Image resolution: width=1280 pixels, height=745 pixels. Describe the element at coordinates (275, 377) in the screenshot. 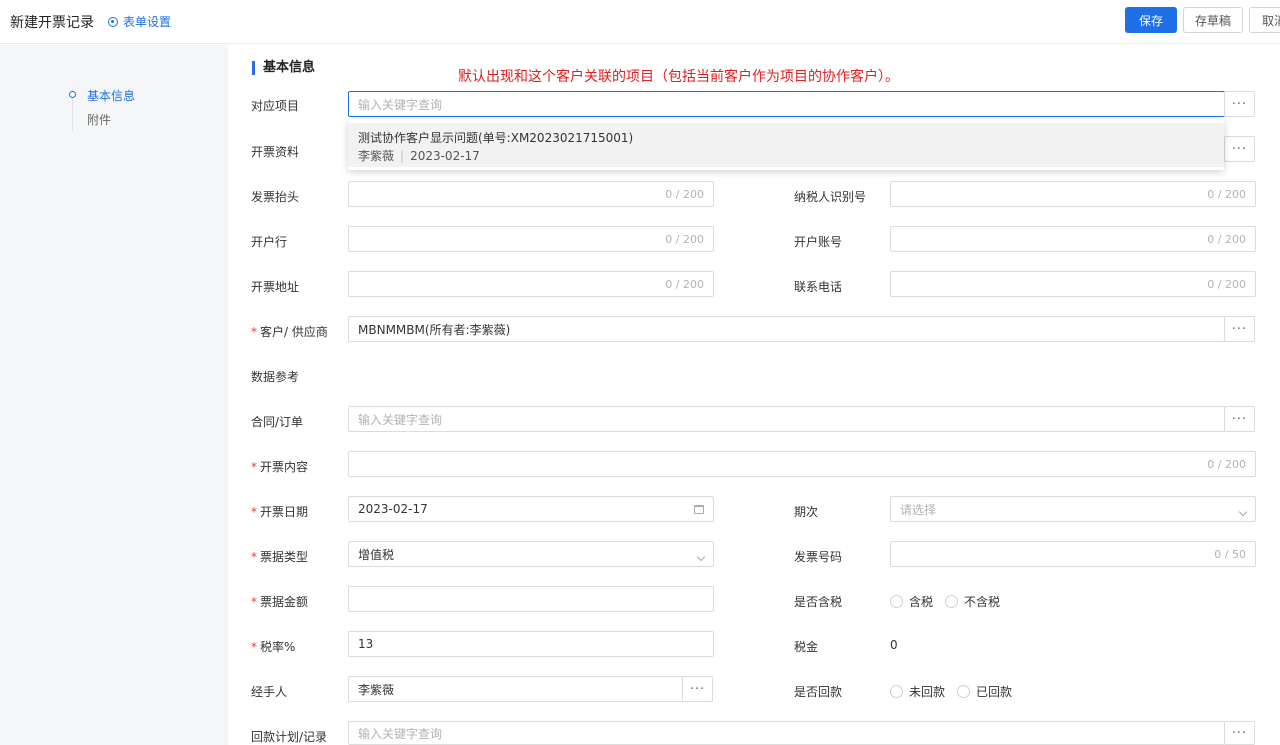

I see `data-reference-label: 数据参考` at that location.